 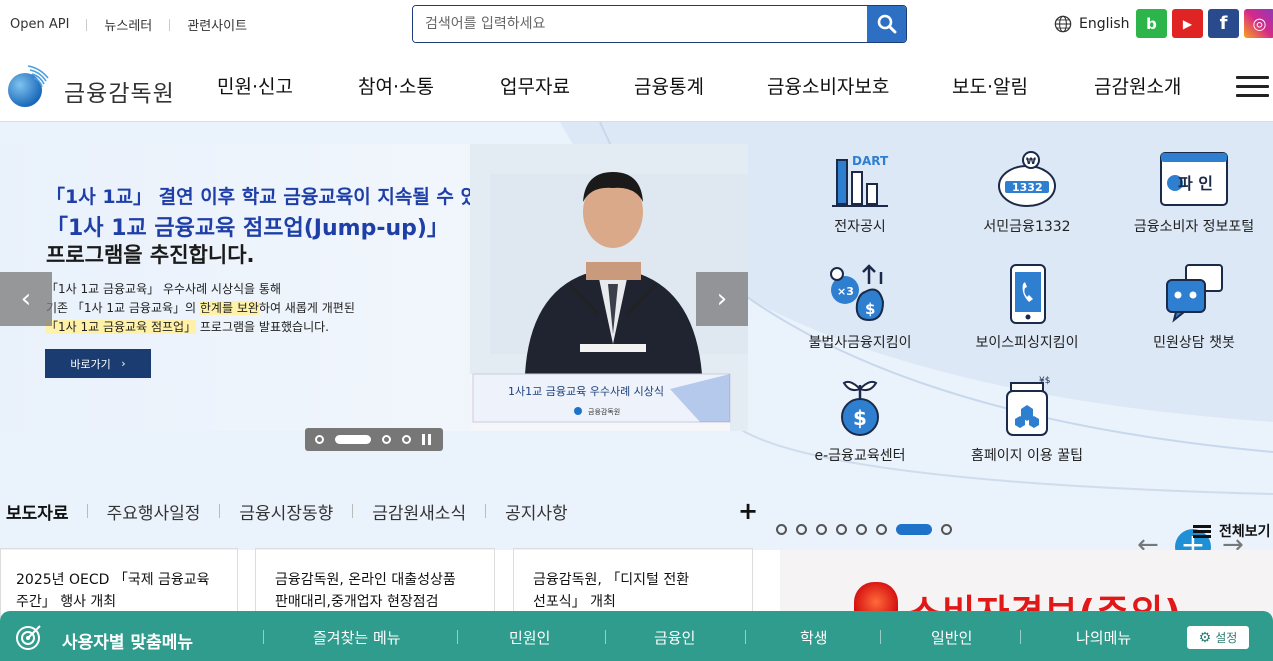 What do you see at coordinates (39, 24) in the screenshot?
I see `open-api-link: Open API` at bounding box center [39, 24].